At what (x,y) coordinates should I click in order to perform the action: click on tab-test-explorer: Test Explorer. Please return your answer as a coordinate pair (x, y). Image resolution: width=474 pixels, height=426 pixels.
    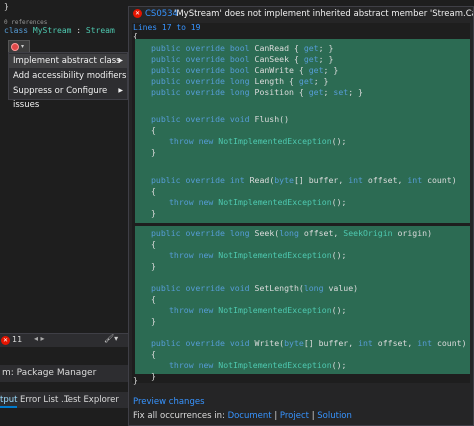
    Looking at the image, I should click on (91, 400).